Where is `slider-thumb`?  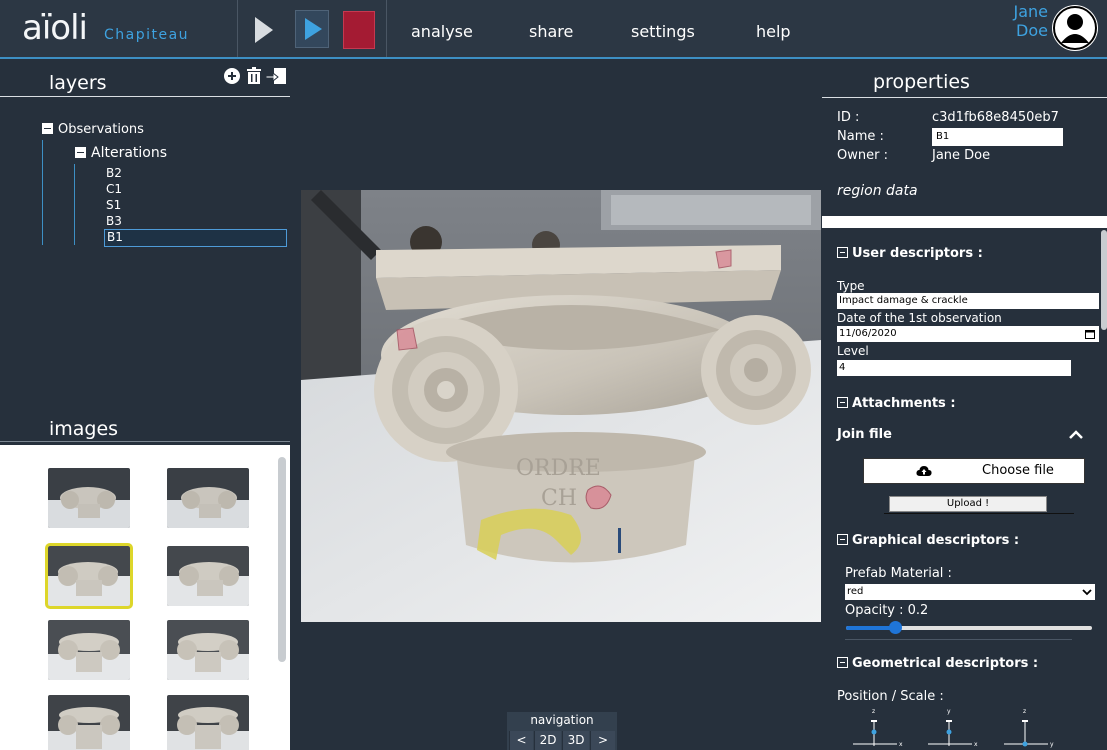
slider-thumb is located at coordinates (895, 627).